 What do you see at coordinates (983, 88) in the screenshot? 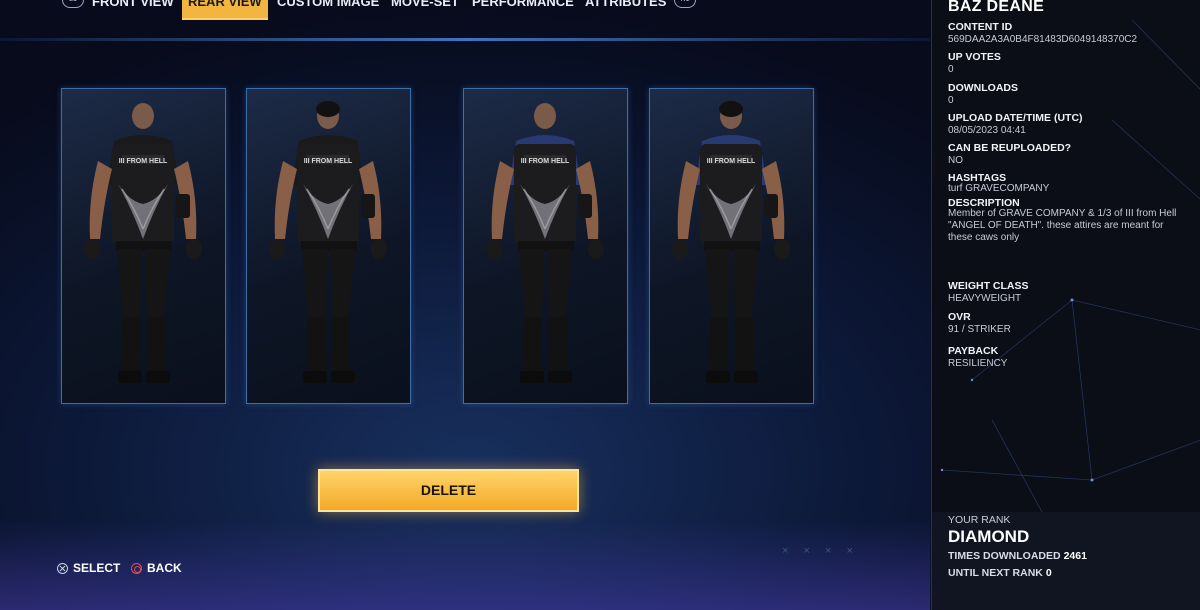
I see `downloads-label: DOWNLOADS` at bounding box center [983, 88].